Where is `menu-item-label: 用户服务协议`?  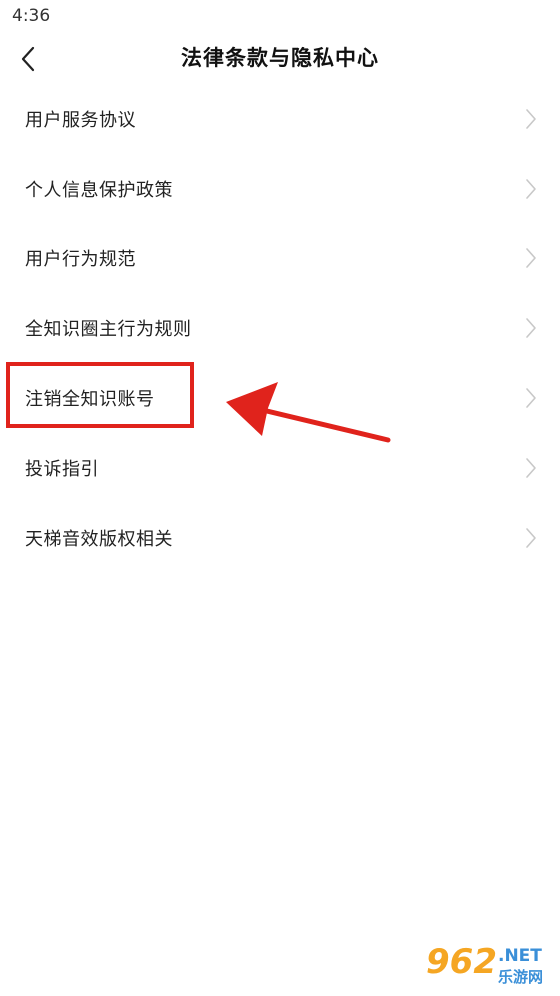
menu-item-label: 用户服务协议 is located at coordinates (80, 120).